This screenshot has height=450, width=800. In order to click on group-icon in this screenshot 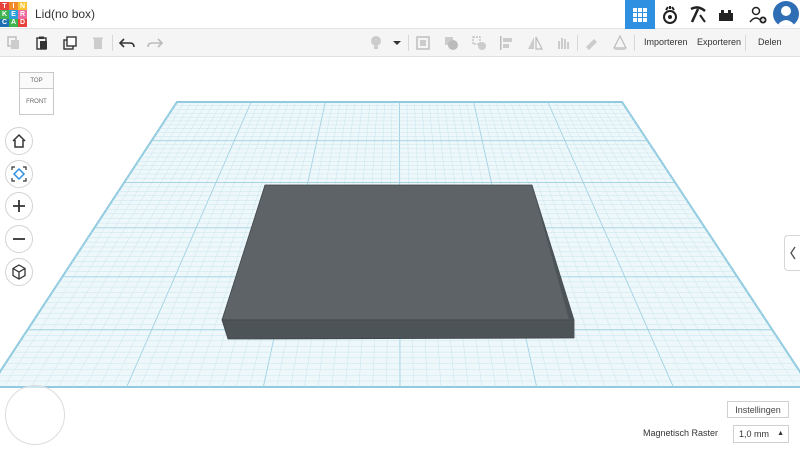, I will do `click(451, 43)`.